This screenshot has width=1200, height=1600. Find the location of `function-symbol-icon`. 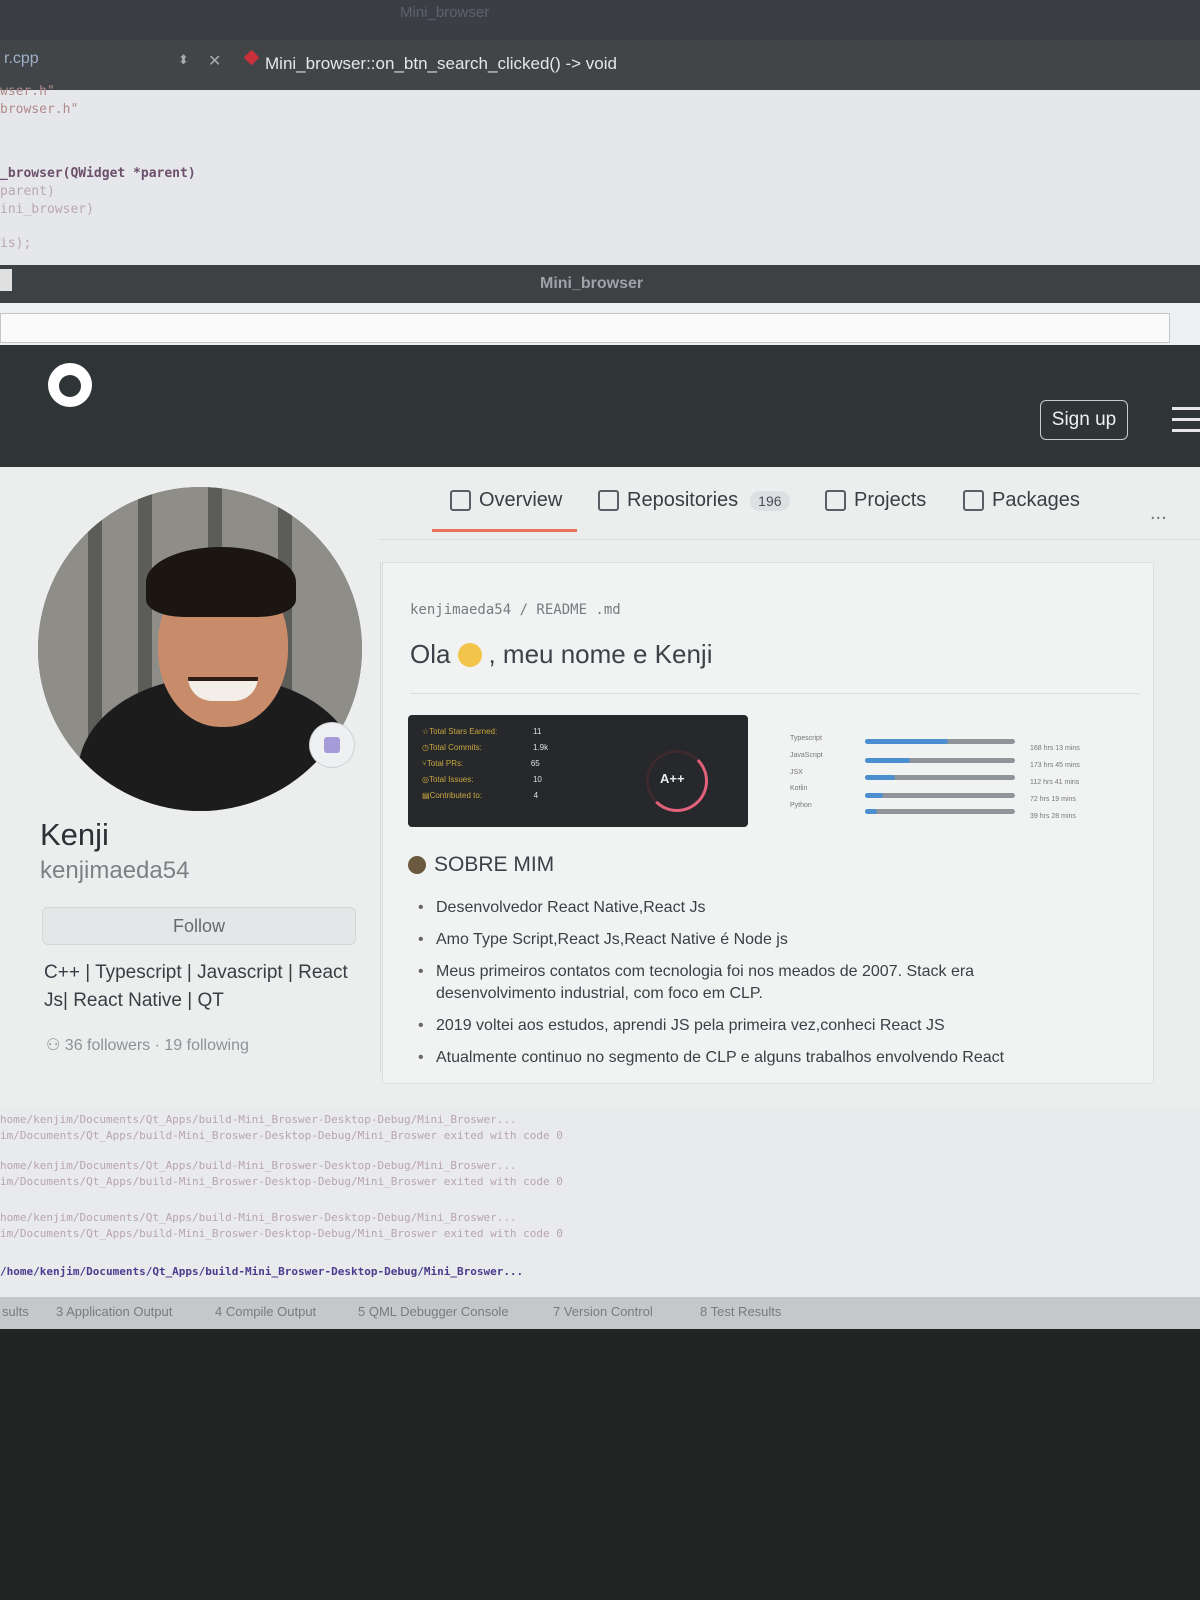

function-symbol-icon is located at coordinates (251, 57).